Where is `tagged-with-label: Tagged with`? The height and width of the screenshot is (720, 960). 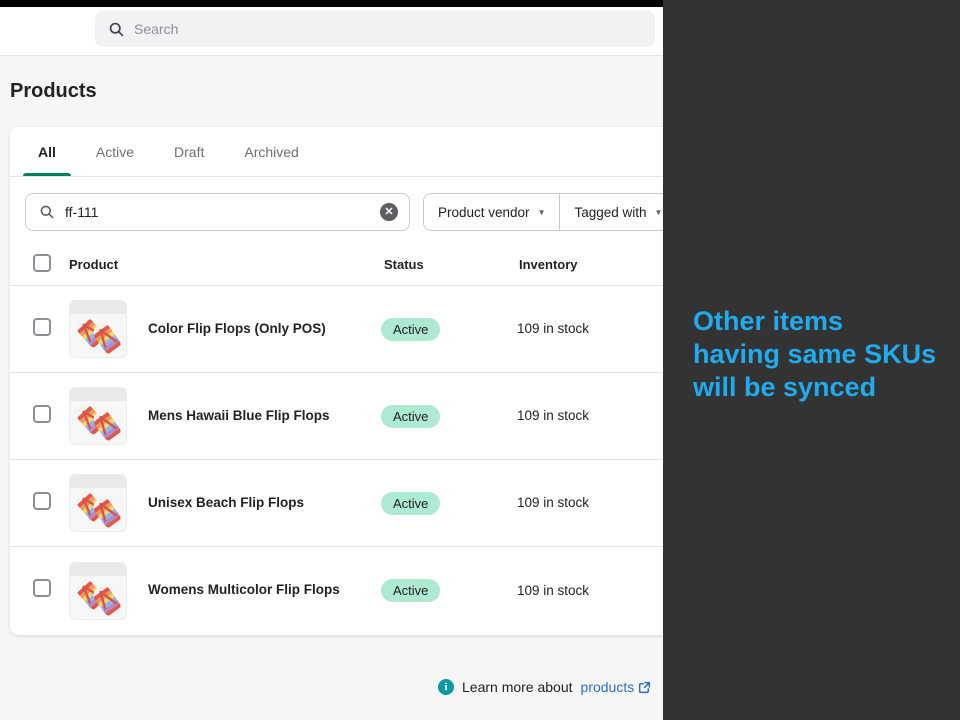 tagged-with-label: Tagged with is located at coordinates (610, 212).